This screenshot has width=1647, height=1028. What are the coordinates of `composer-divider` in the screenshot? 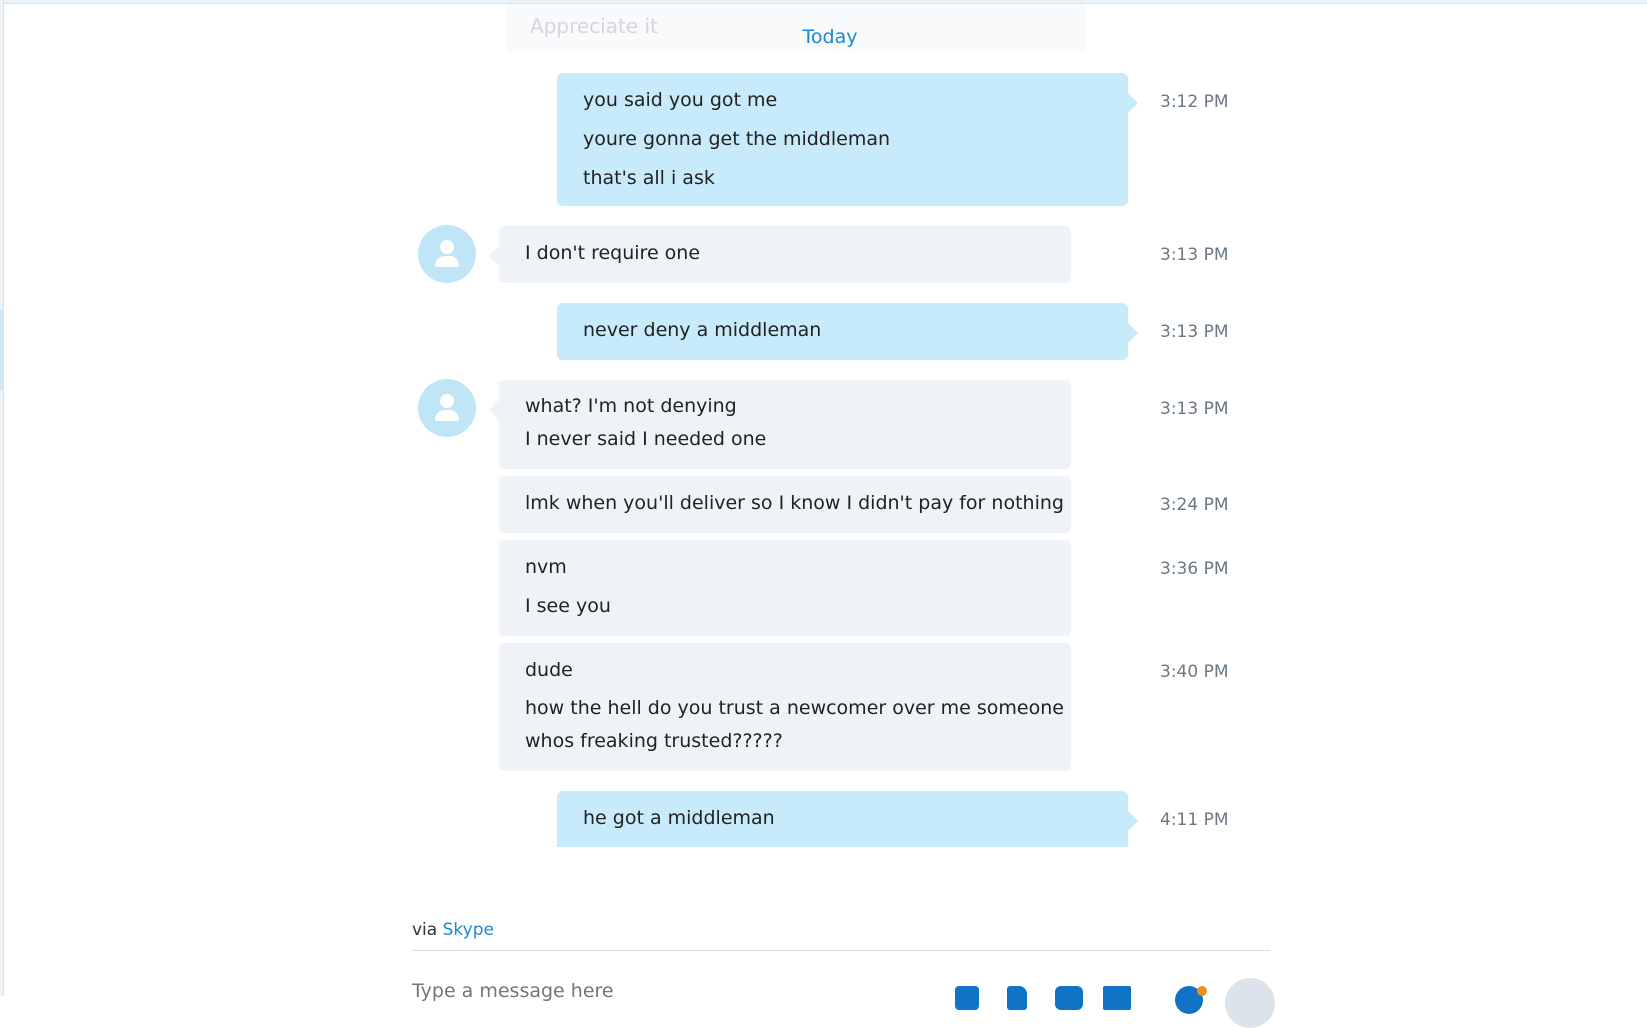 It's located at (841, 950).